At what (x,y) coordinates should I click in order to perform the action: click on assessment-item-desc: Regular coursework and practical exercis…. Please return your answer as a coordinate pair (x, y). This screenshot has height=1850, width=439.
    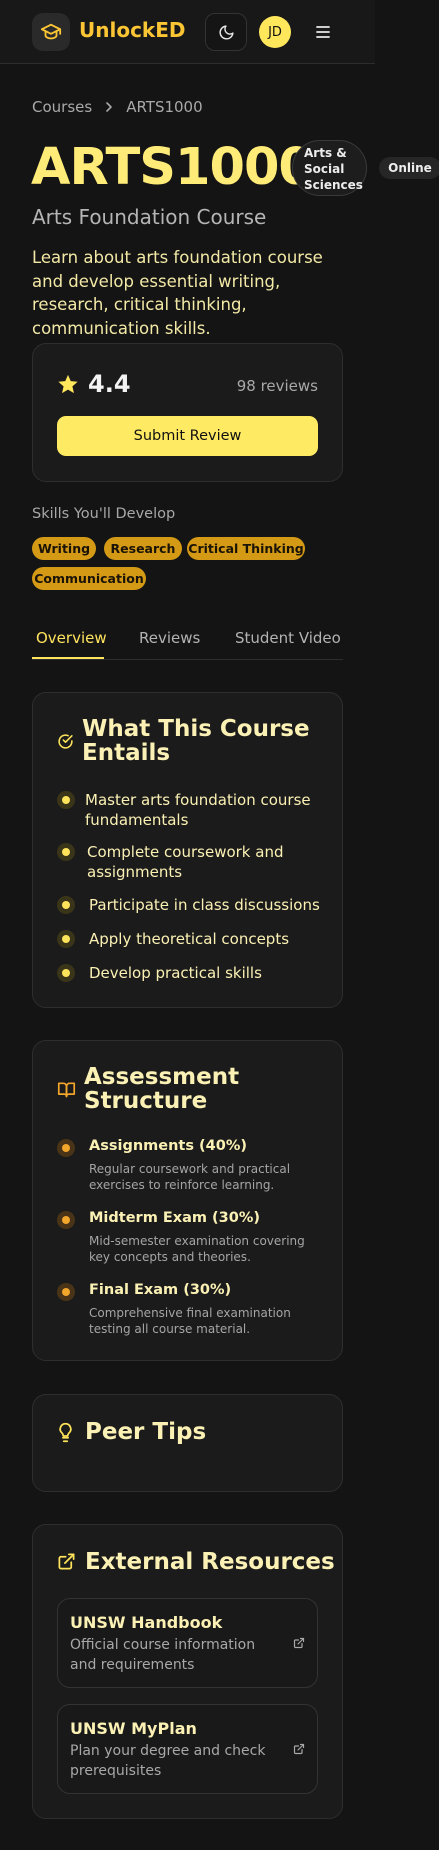
    Looking at the image, I should click on (190, 1177).